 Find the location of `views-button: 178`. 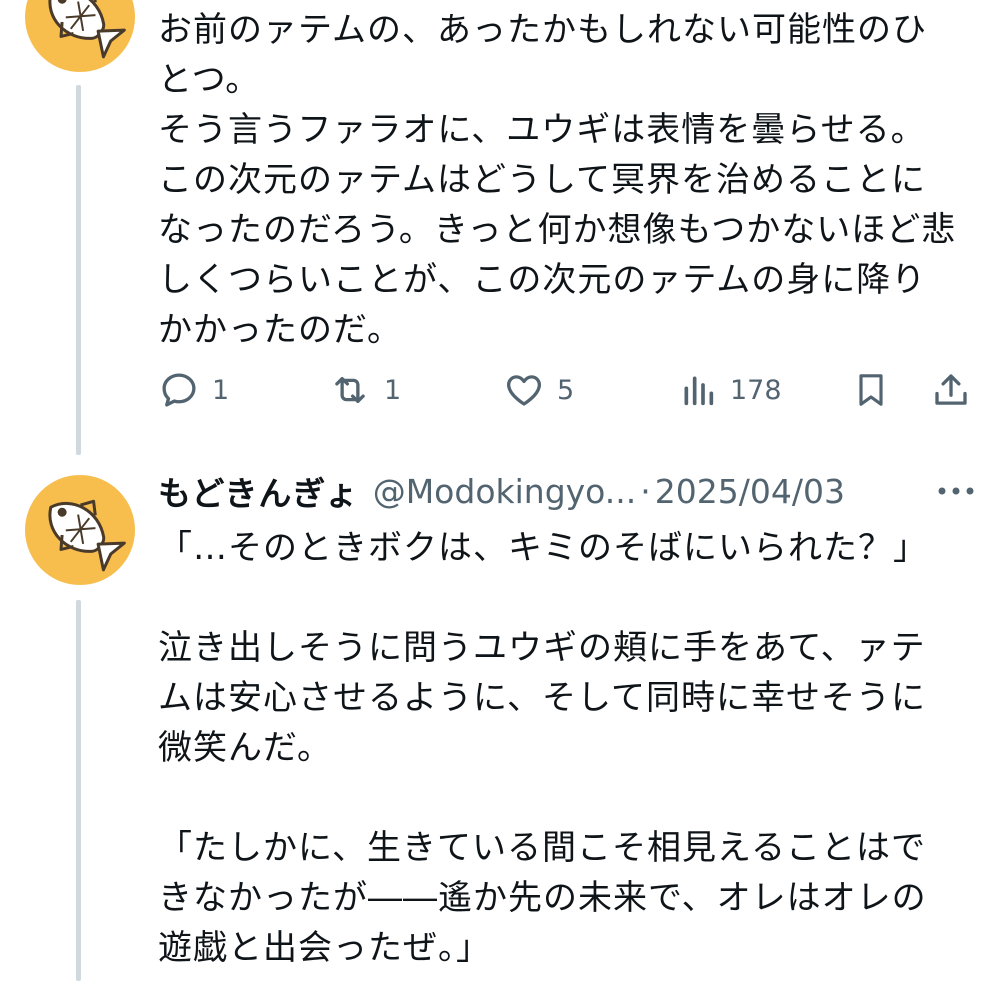

views-button: 178 is located at coordinates (730, 390).